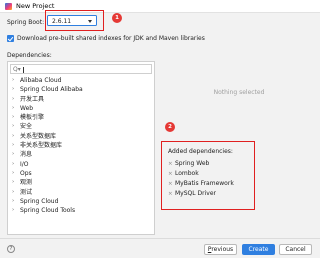 The height and width of the screenshot is (258, 320). What do you see at coordinates (81, 117) in the screenshot?
I see `tree-item: › 模板引擎` at bounding box center [81, 117].